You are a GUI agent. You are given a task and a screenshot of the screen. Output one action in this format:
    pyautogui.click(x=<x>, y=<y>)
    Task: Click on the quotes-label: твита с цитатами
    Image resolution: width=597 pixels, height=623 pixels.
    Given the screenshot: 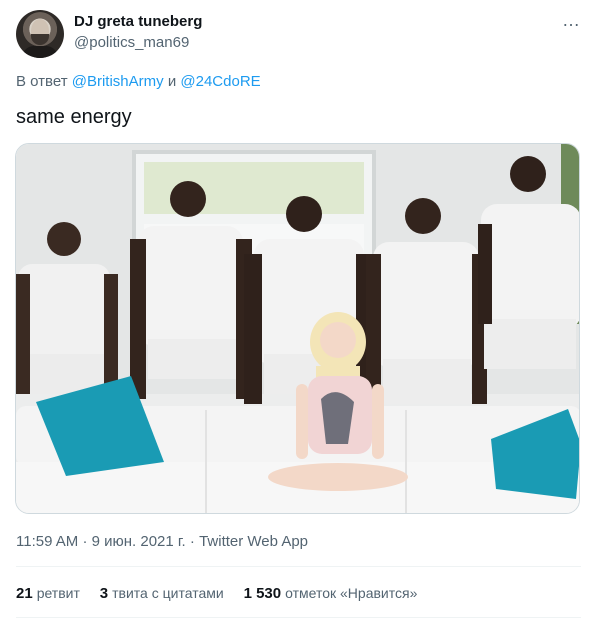 What is the action you would take?
    pyautogui.click(x=168, y=593)
    